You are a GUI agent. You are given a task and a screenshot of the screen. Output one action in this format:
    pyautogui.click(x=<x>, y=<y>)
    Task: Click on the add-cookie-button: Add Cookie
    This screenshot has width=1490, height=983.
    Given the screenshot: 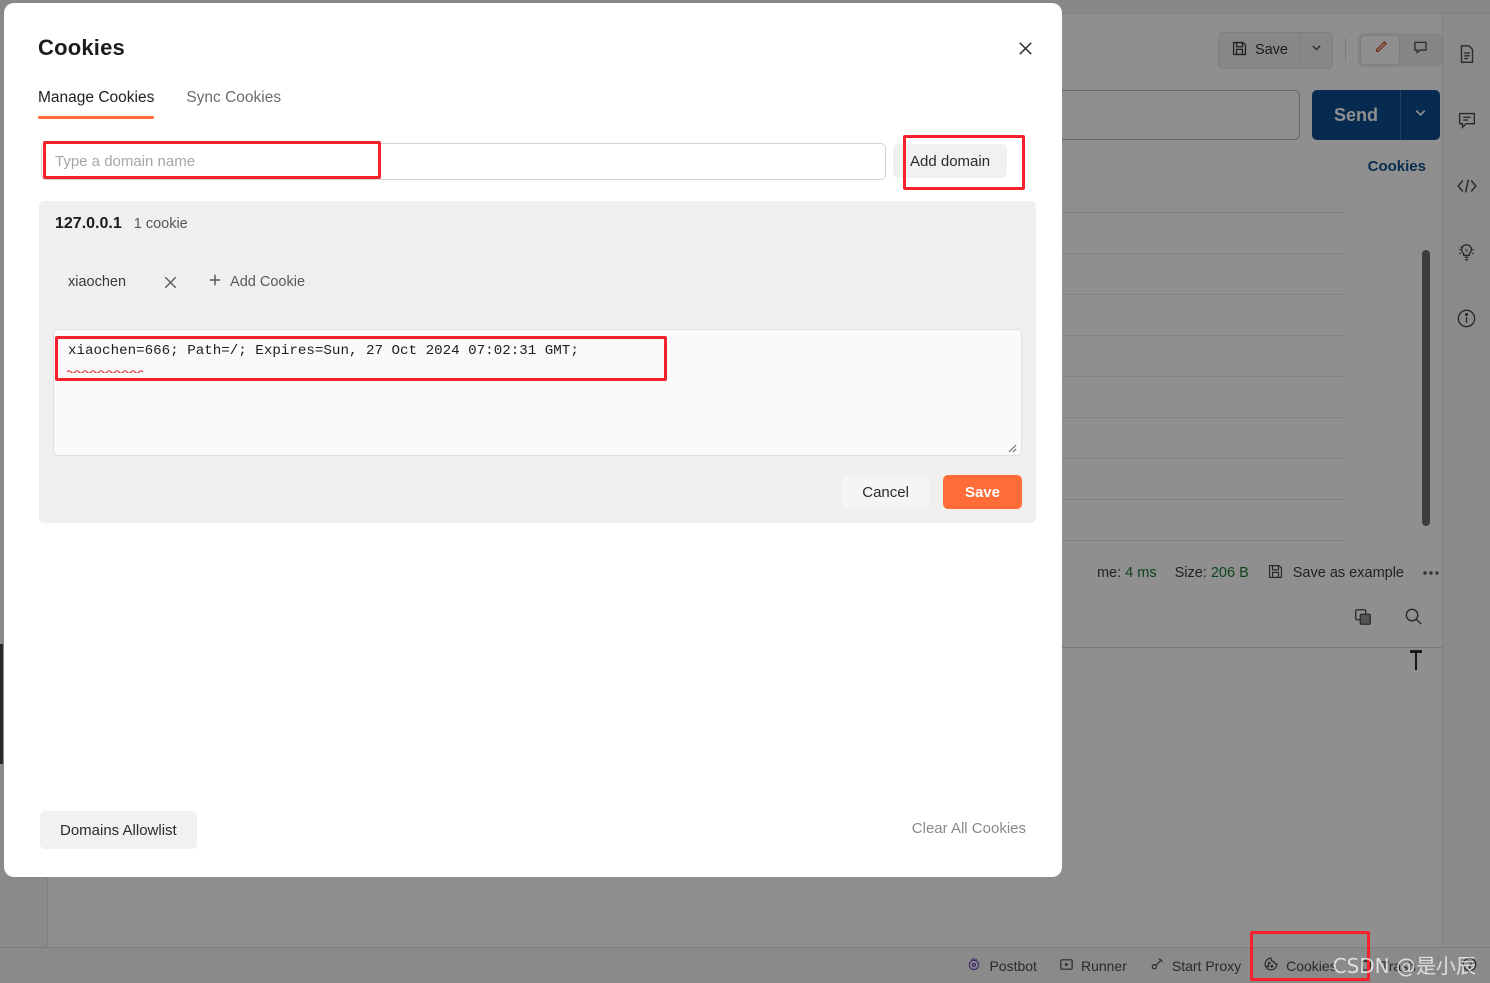 What is the action you would take?
    pyautogui.click(x=256, y=282)
    